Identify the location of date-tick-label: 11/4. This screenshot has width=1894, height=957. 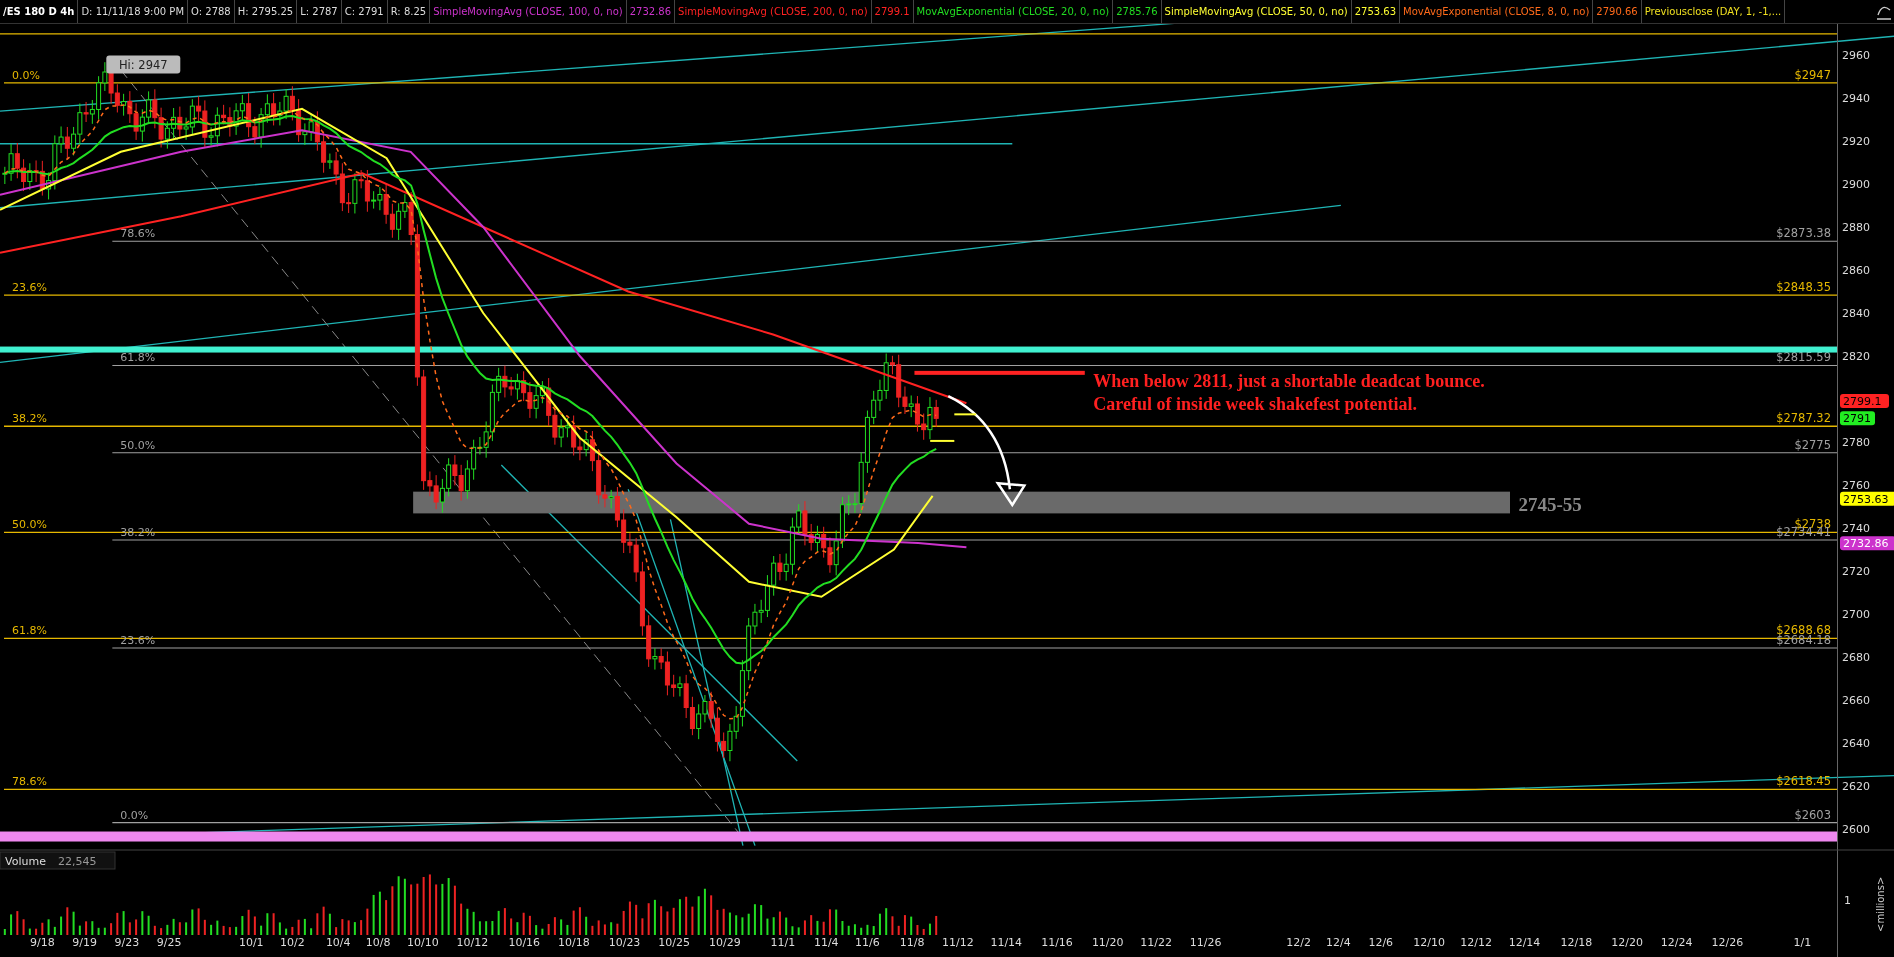
(826, 942).